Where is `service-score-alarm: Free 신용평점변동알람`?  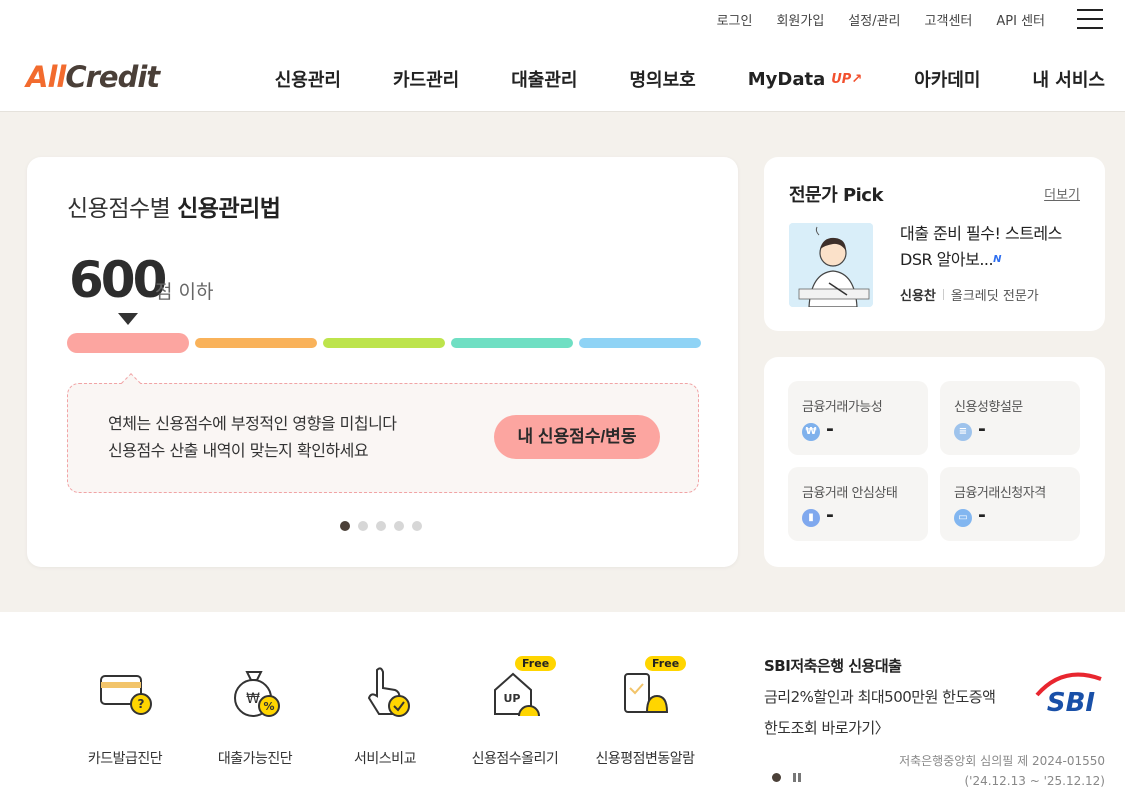 service-score-alarm: Free 신용평점변동알람 is located at coordinates (645, 712).